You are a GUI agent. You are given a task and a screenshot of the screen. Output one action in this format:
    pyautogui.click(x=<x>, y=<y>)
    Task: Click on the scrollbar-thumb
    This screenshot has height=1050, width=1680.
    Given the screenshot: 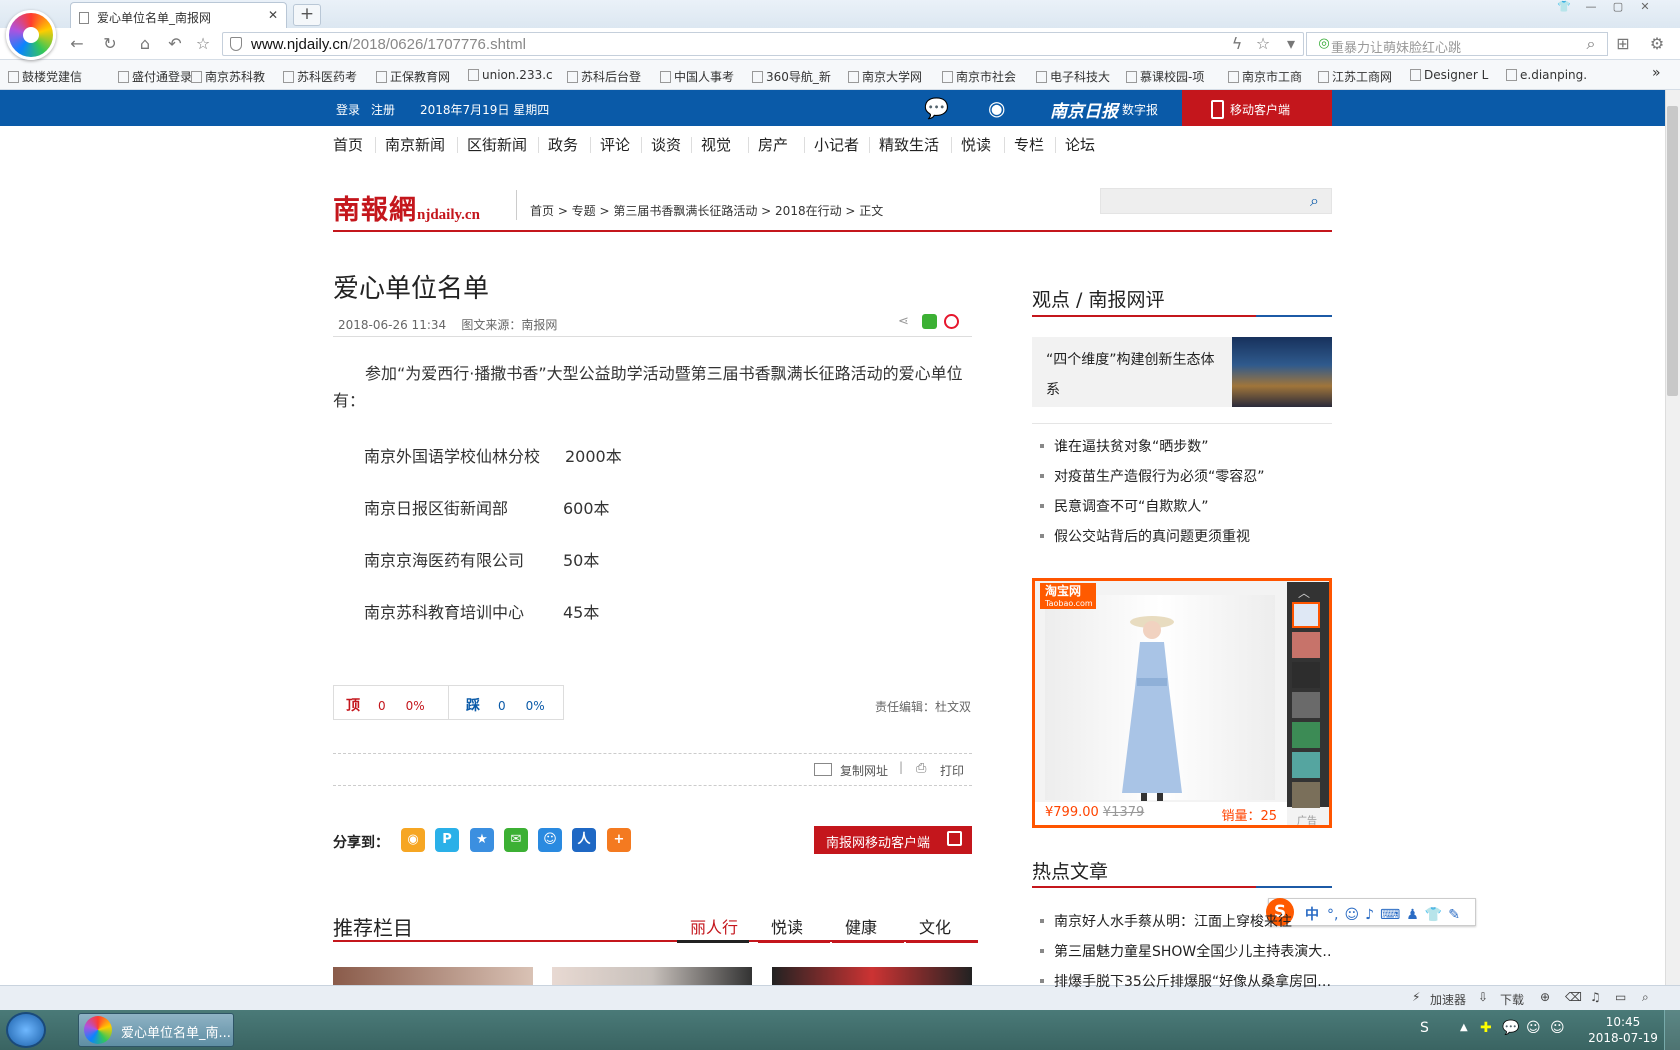 What is the action you would take?
    pyautogui.click(x=1672, y=251)
    